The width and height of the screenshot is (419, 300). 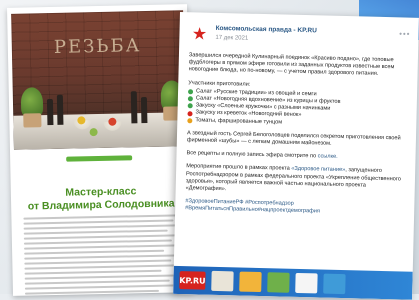 What do you see at coordinates (266, 29) in the screenshot?
I see `post-source-name: Комсомольская правда - KP.RU` at bounding box center [266, 29].